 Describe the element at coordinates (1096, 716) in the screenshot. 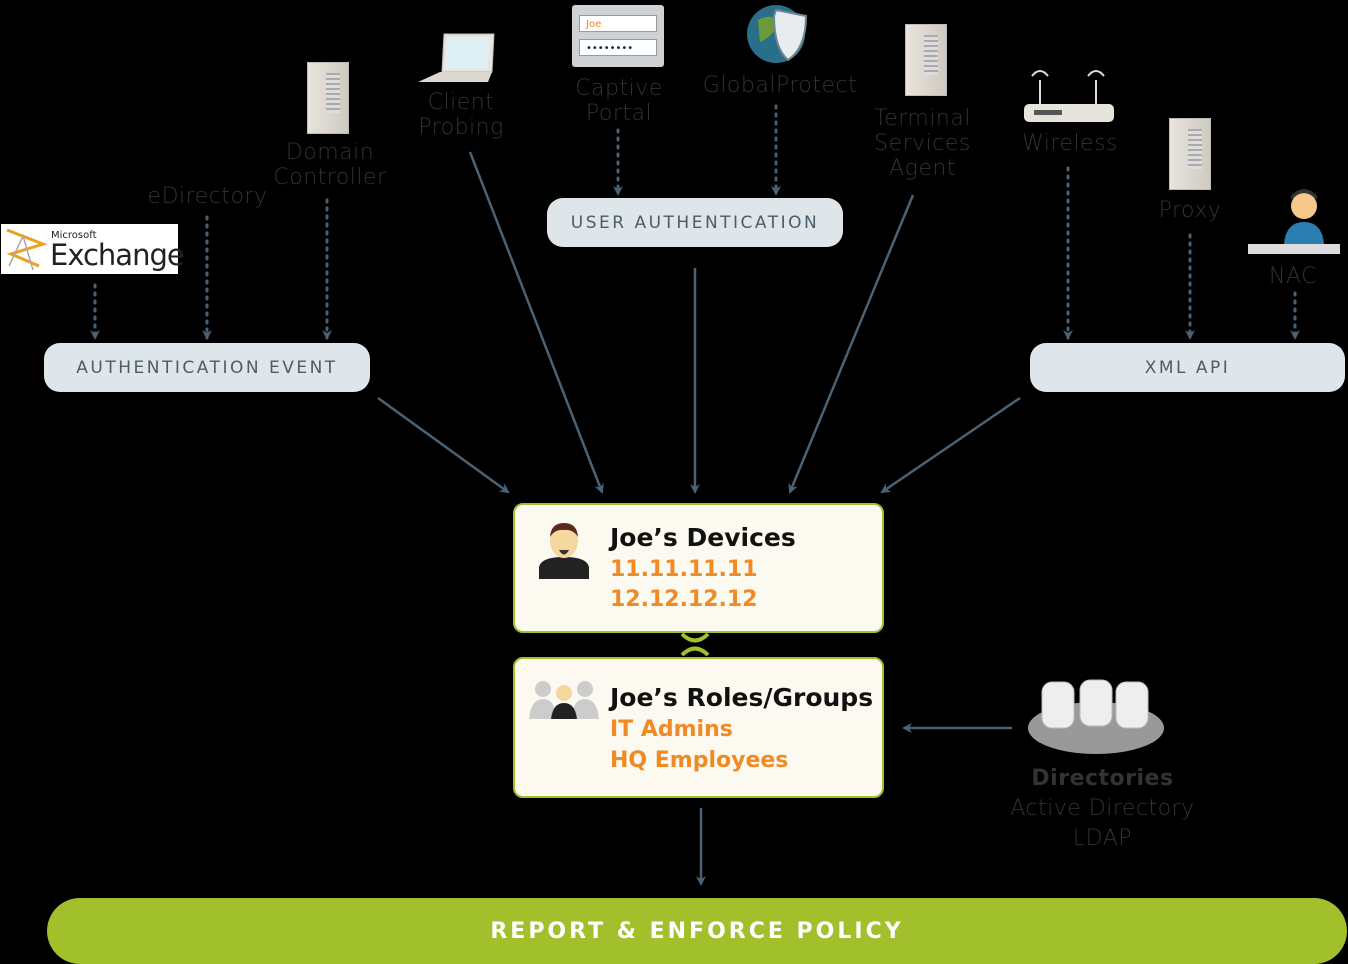

I see `directories-database-icon` at that location.